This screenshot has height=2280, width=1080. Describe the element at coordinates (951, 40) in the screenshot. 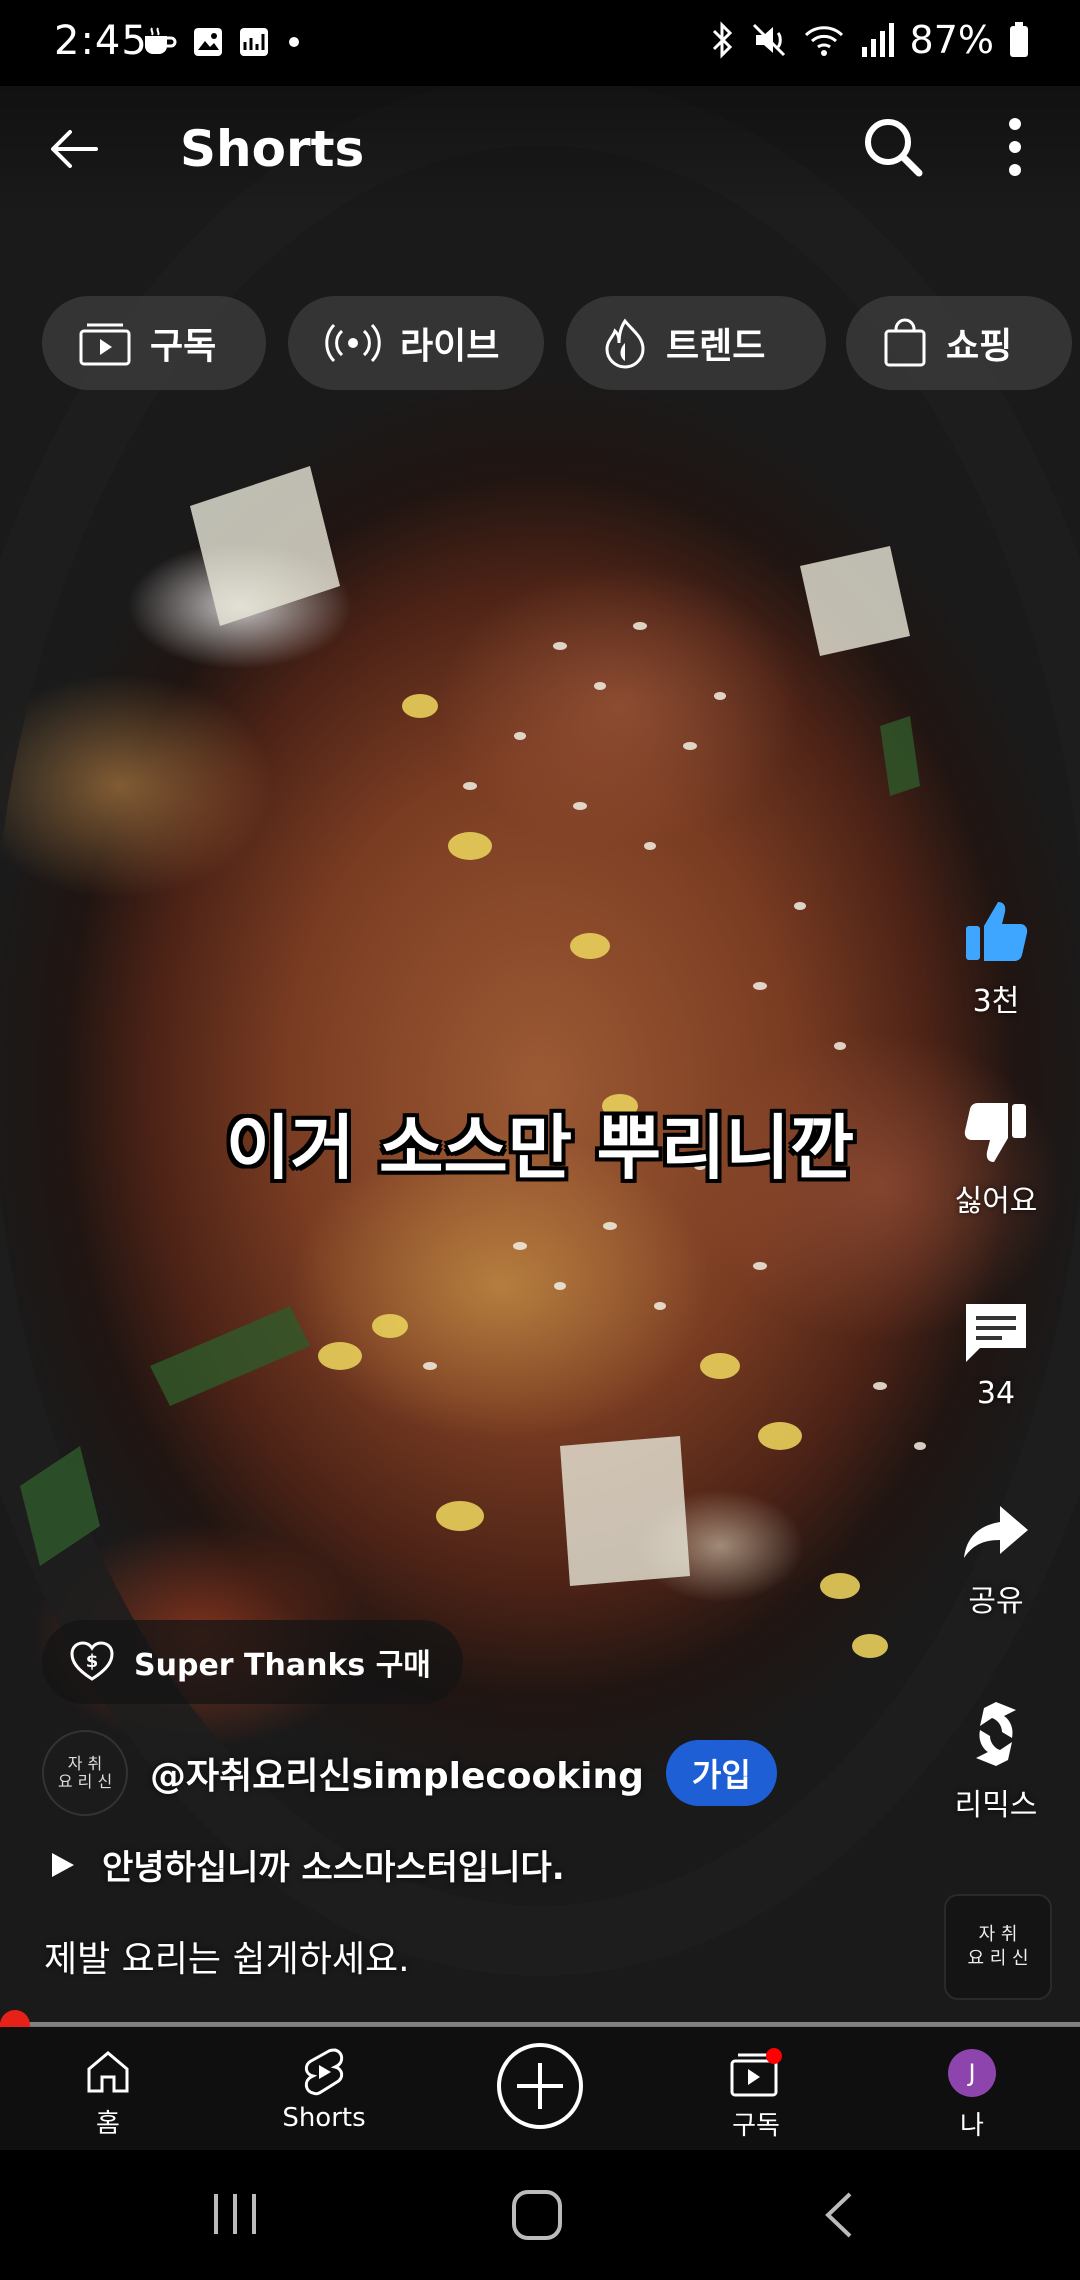

I see `battery-percent: 87%` at that location.